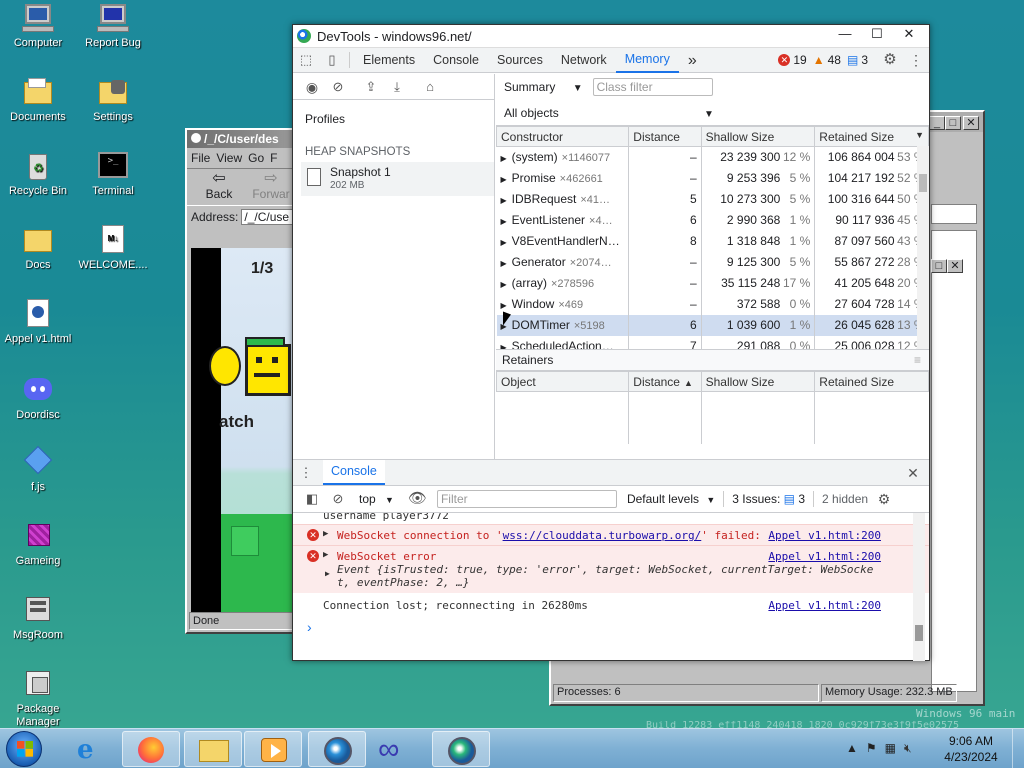 This screenshot has height=768, width=1024. What do you see at coordinates (845, 35) in the screenshot?
I see `minimize-button: —` at bounding box center [845, 35].